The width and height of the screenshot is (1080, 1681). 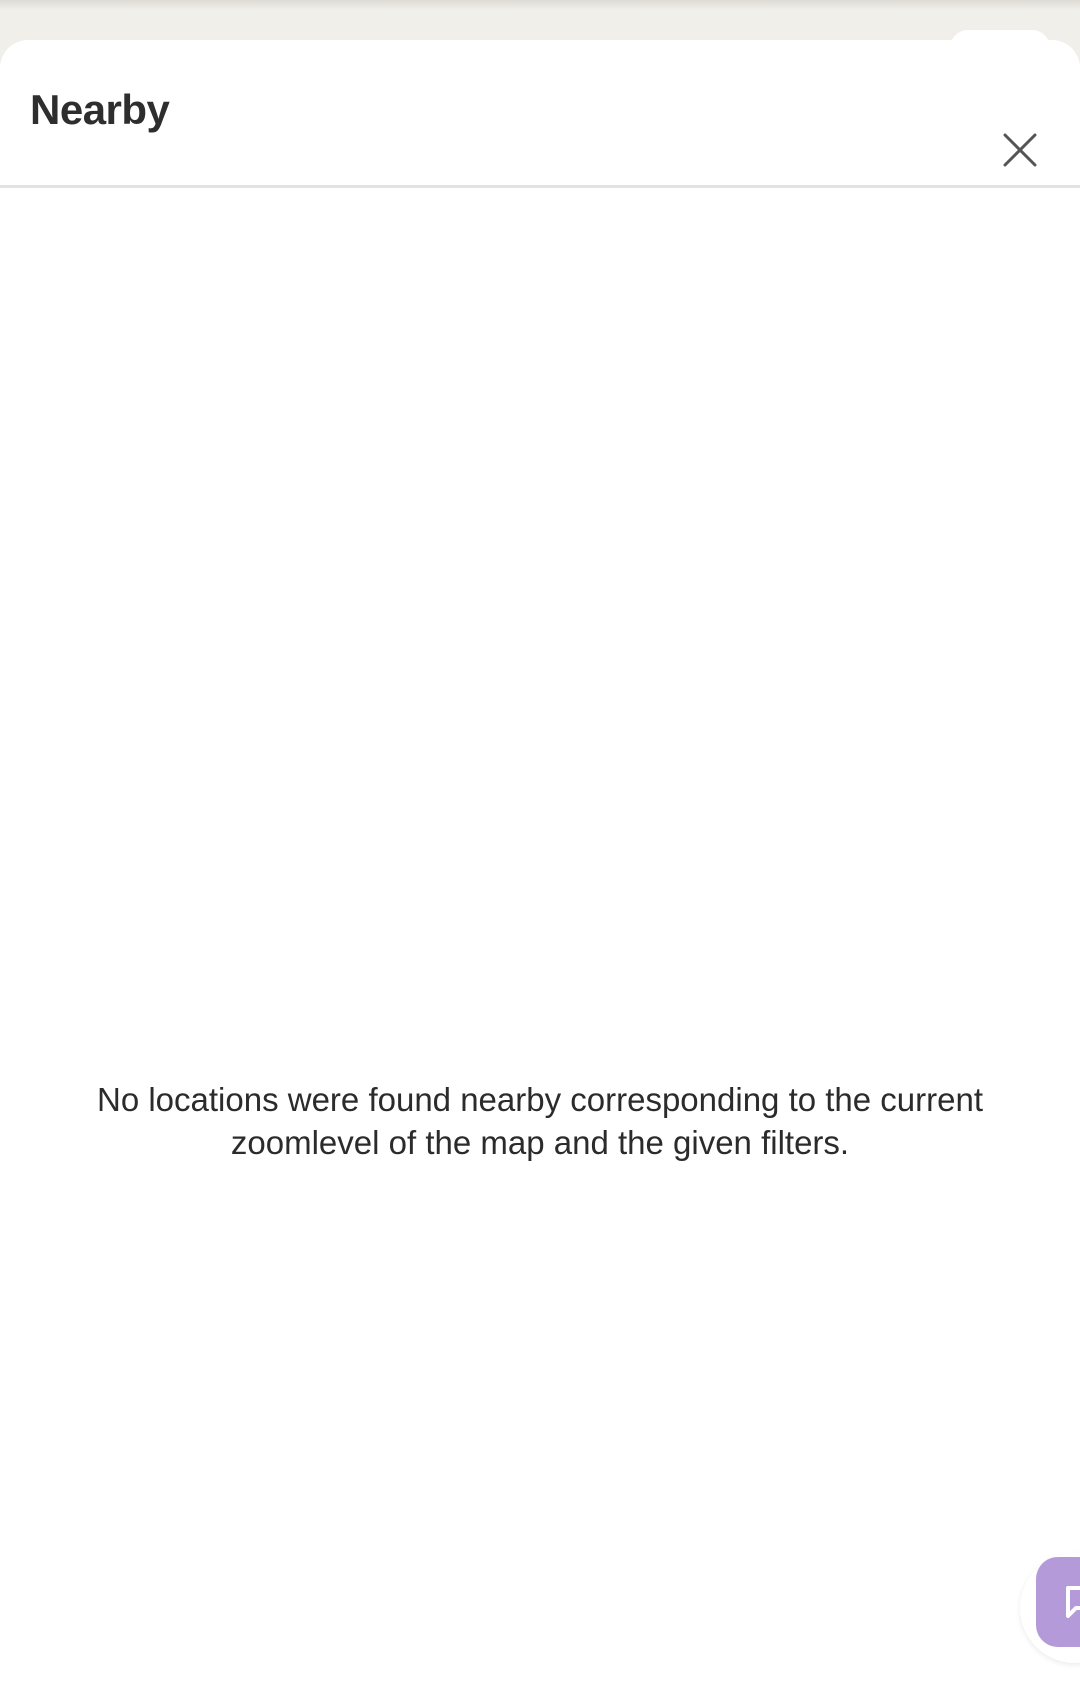 I want to click on sheet-title: Nearby, so click(x=100, y=109).